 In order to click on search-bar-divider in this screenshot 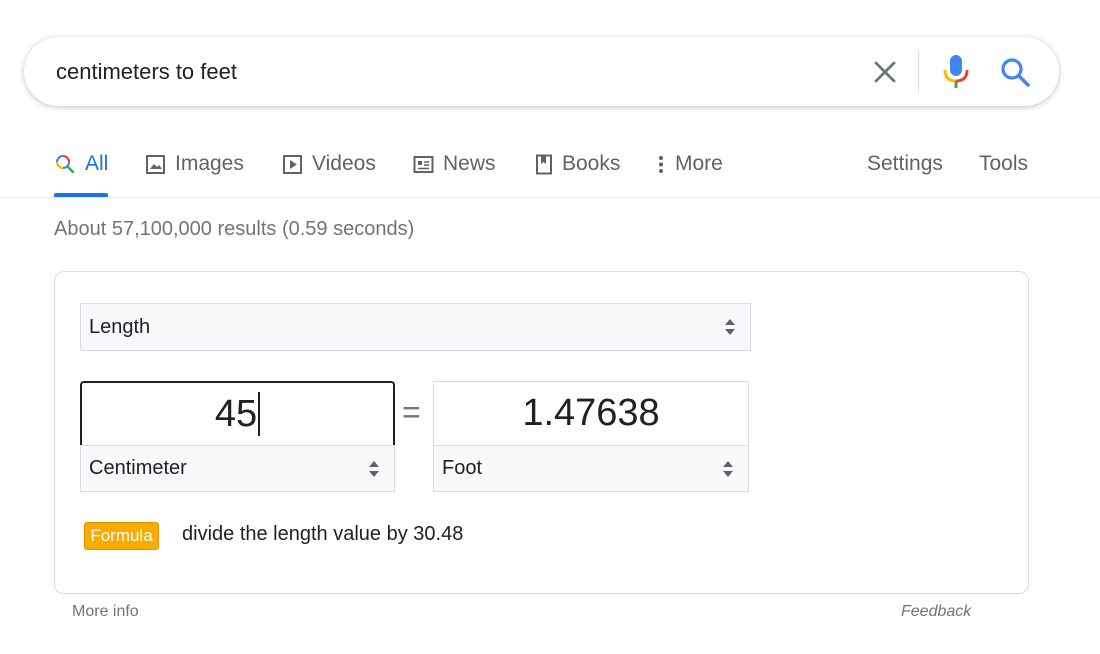, I will do `click(918, 71)`.